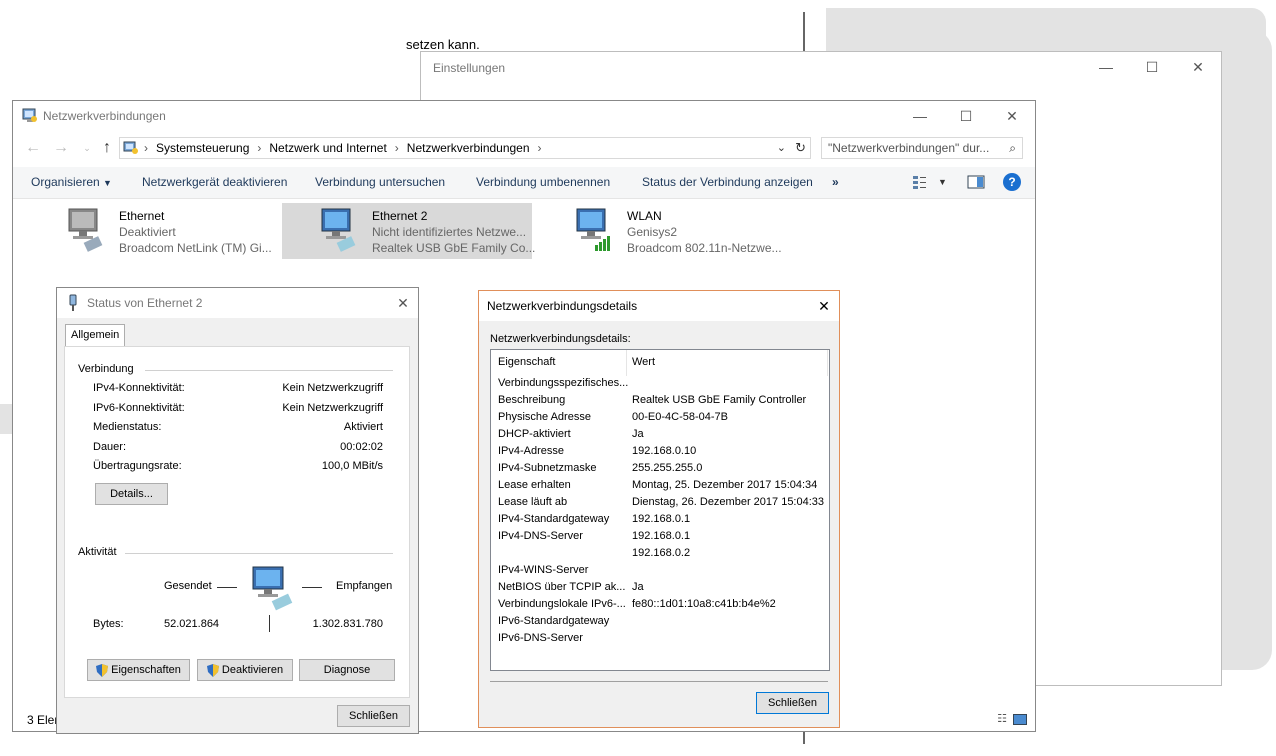 The width and height of the screenshot is (1276, 756). What do you see at coordinates (531, 451) in the screenshot?
I see `details-property: IPv4-Adresse` at bounding box center [531, 451].